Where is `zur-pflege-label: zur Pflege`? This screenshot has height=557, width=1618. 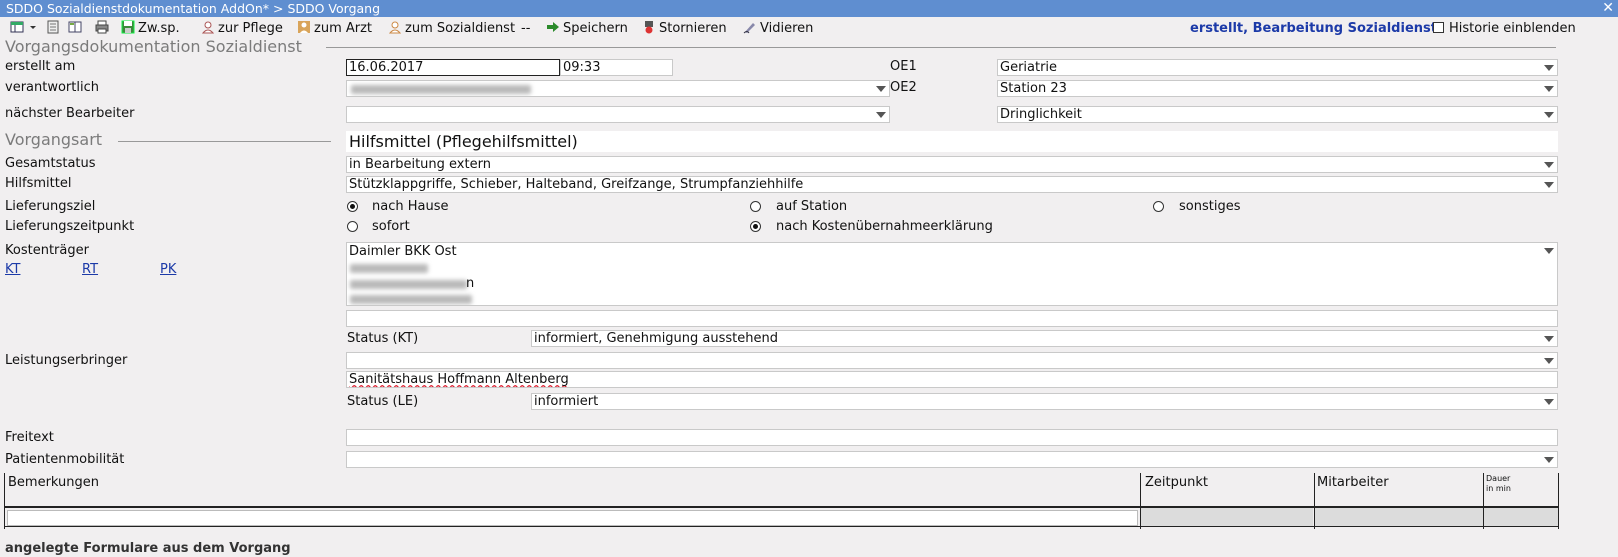
zur-pflege-label: zur Pflege is located at coordinates (250, 28).